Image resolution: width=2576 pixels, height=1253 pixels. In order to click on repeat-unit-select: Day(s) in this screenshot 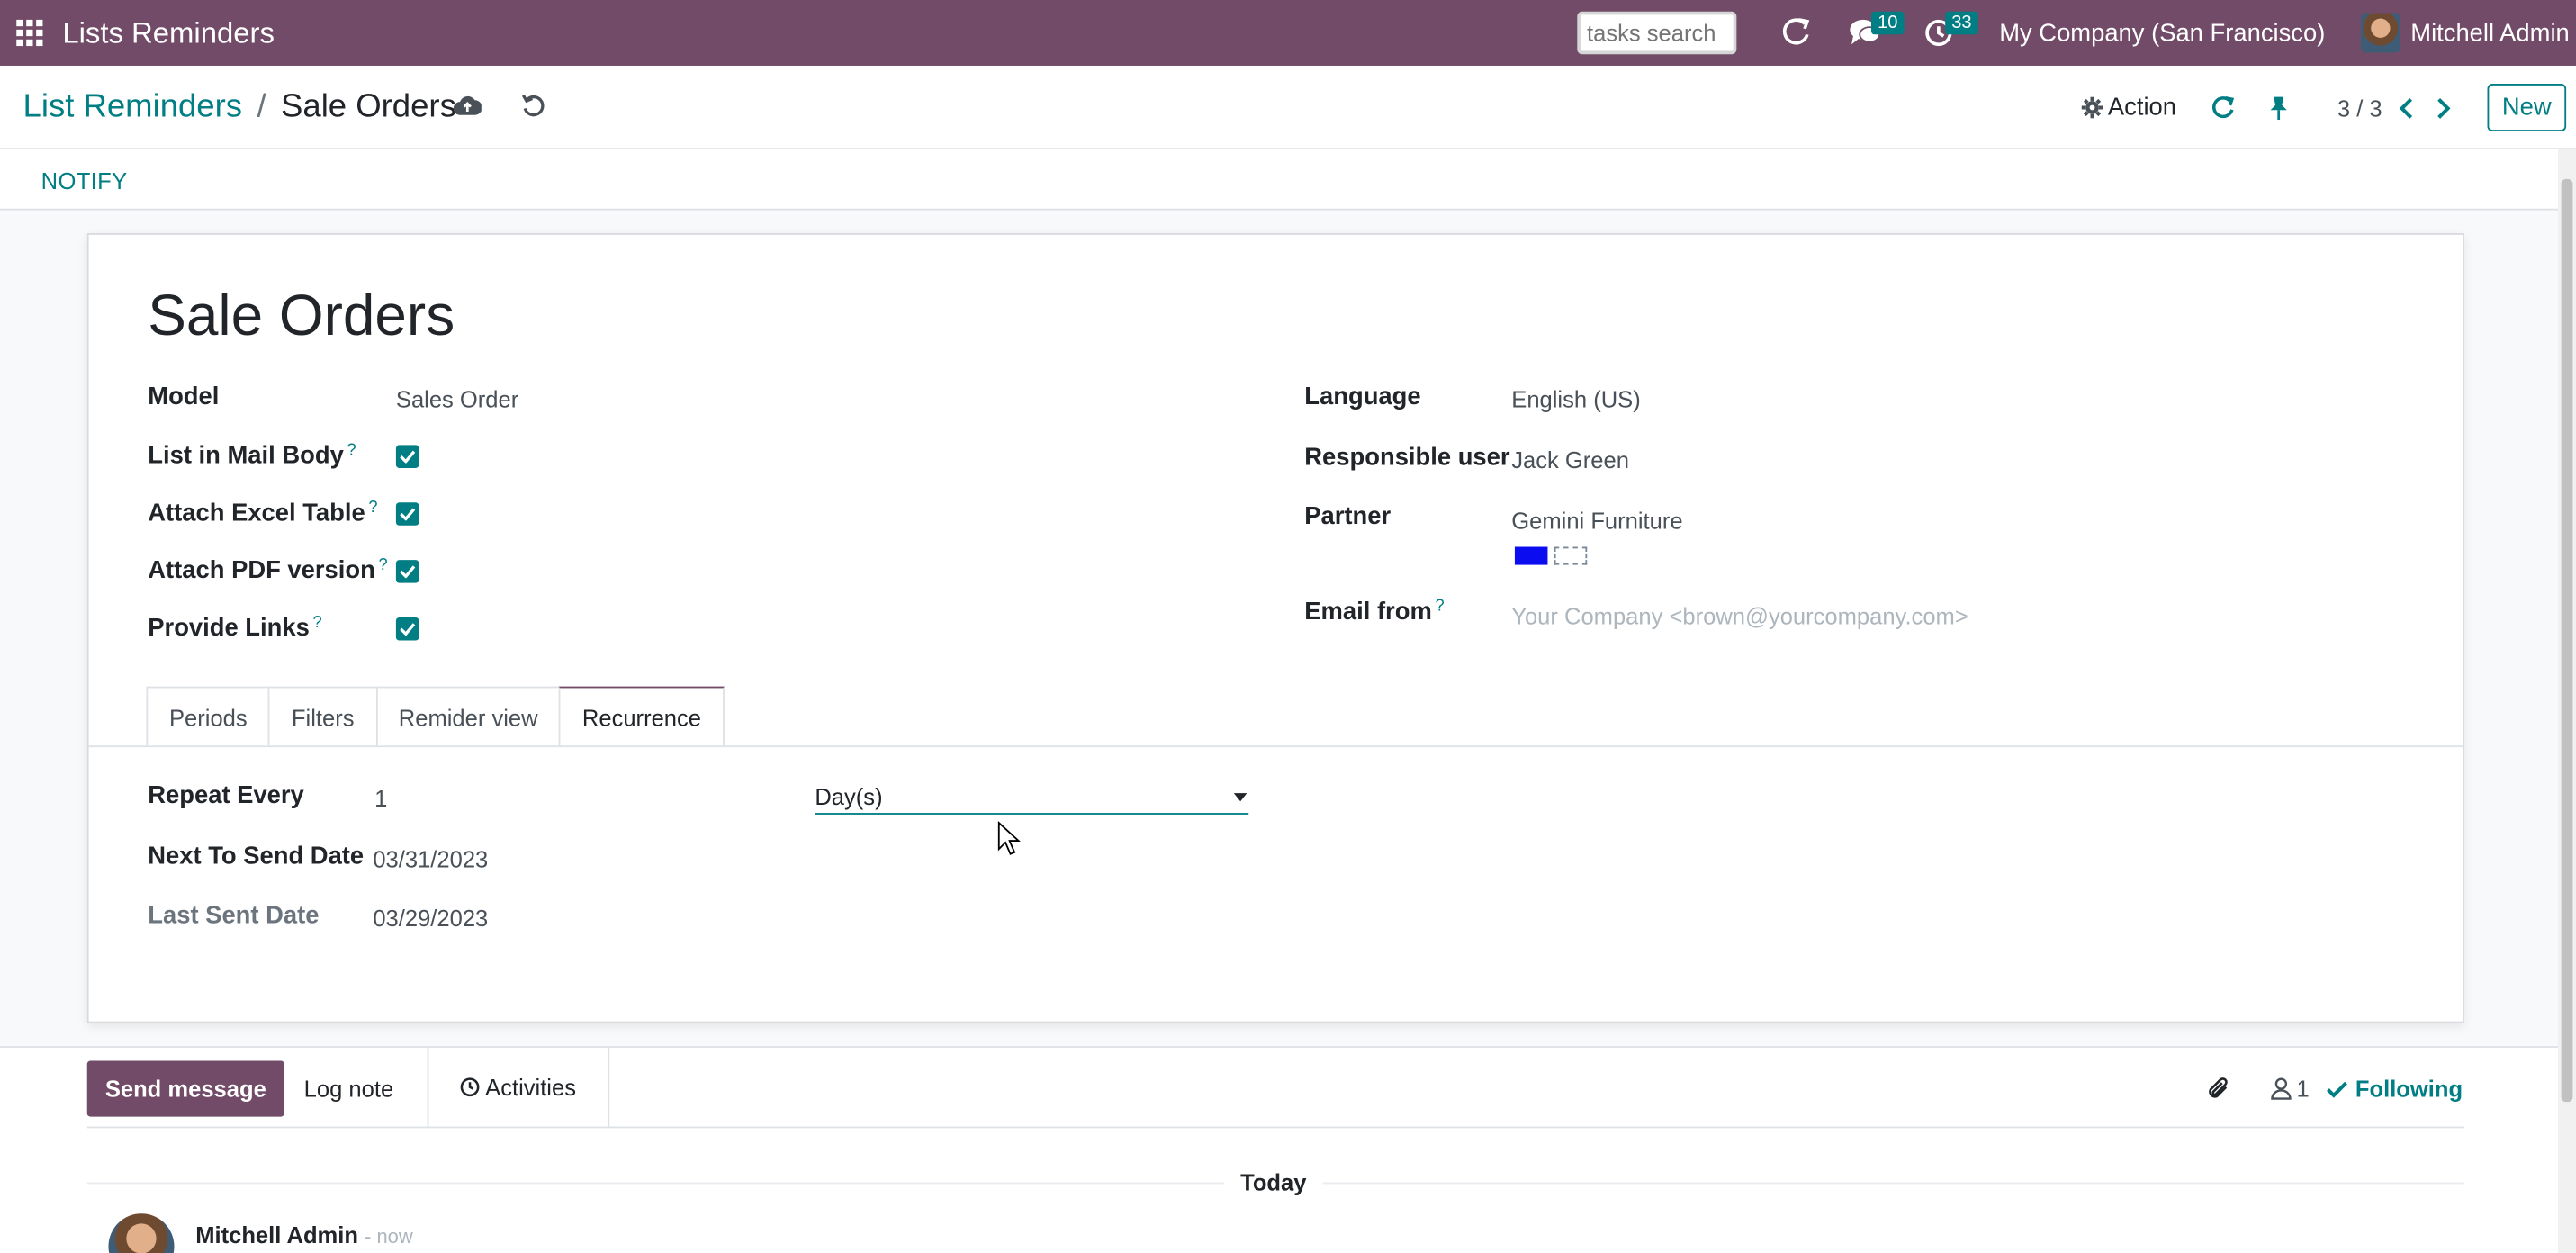, I will do `click(848, 796)`.